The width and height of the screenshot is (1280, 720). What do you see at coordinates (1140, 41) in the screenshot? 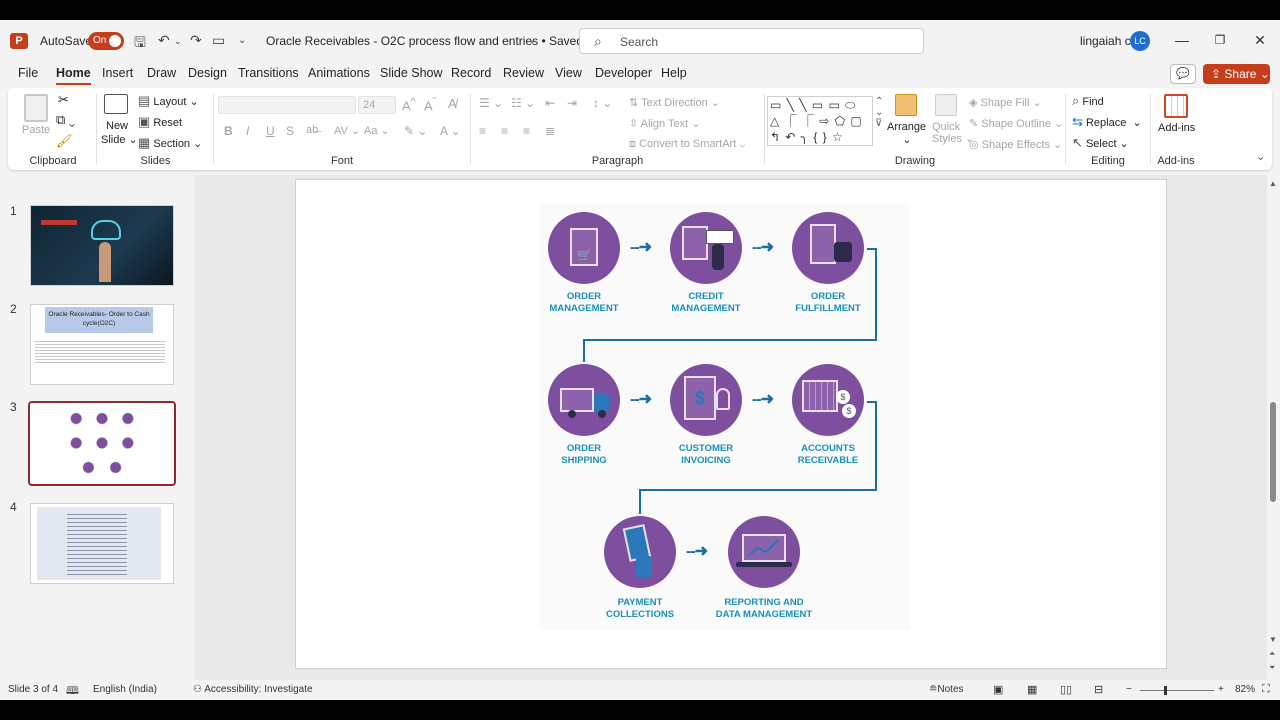
I see `avatar: LC` at bounding box center [1140, 41].